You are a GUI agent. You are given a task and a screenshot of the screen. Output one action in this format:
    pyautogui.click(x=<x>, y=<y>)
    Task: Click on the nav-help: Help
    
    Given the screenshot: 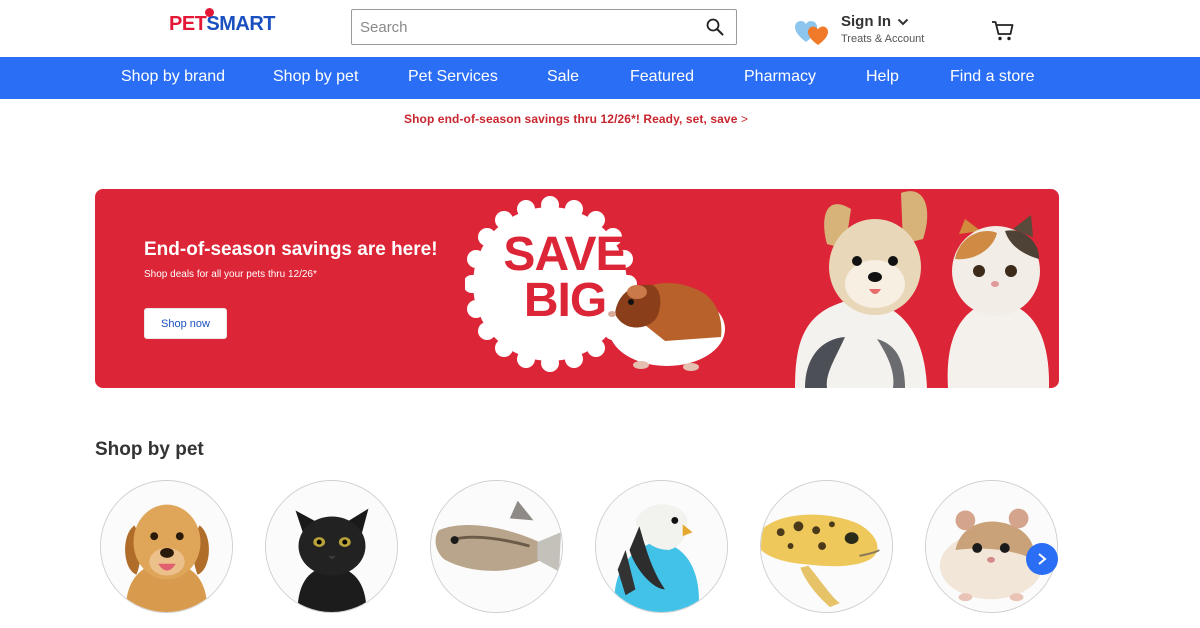 What is the action you would take?
    pyautogui.click(x=882, y=77)
    